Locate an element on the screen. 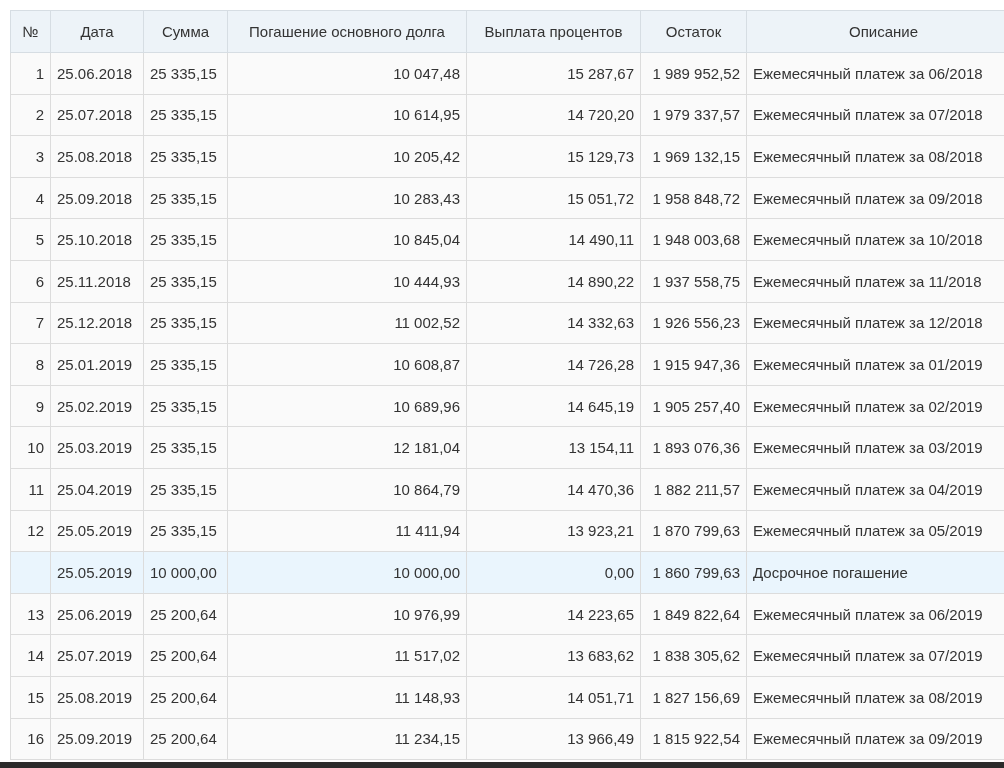 The image size is (1004, 768). table-cell: 4 is located at coordinates (30, 198).